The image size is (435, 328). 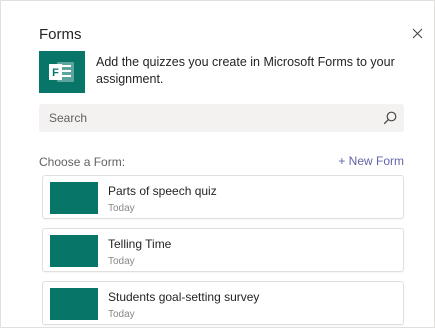 What do you see at coordinates (140, 244) in the screenshot?
I see `form-title: Telling Time` at bounding box center [140, 244].